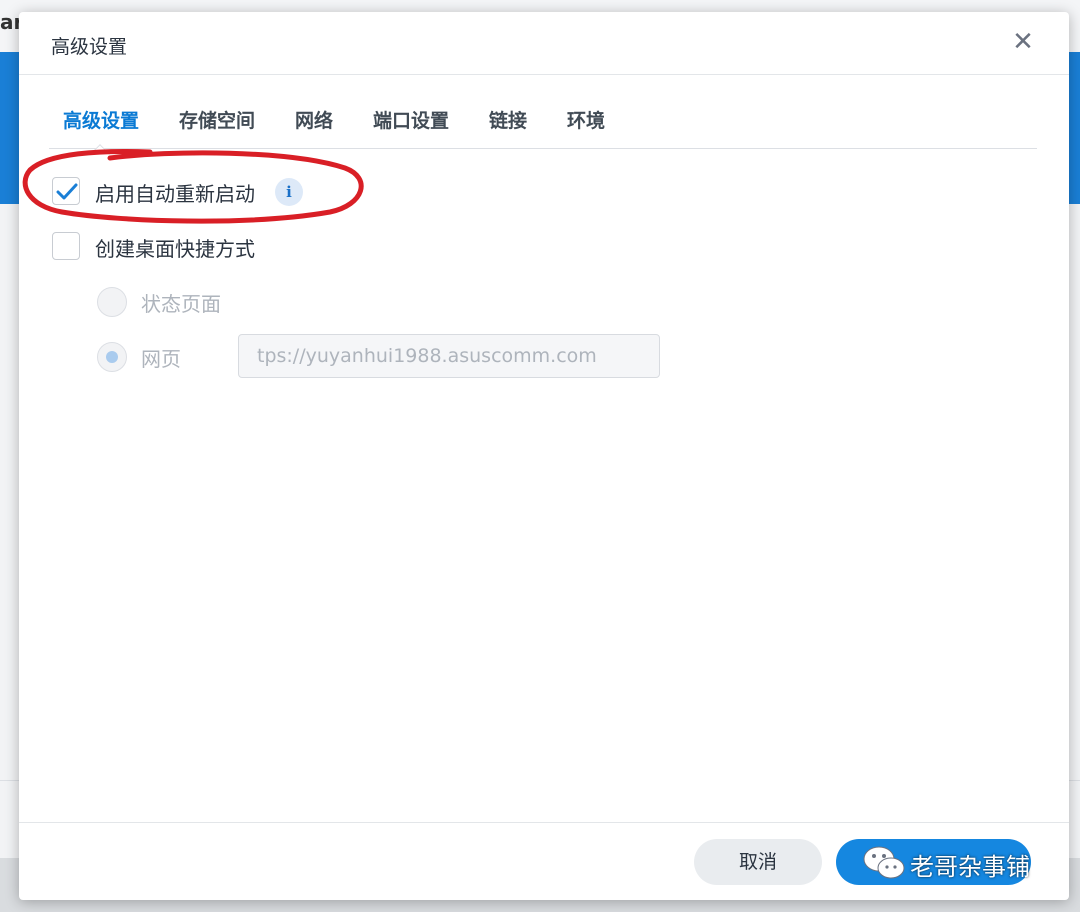  Describe the element at coordinates (193, 186) in the screenshot. I see `red-annotation-circle` at that location.